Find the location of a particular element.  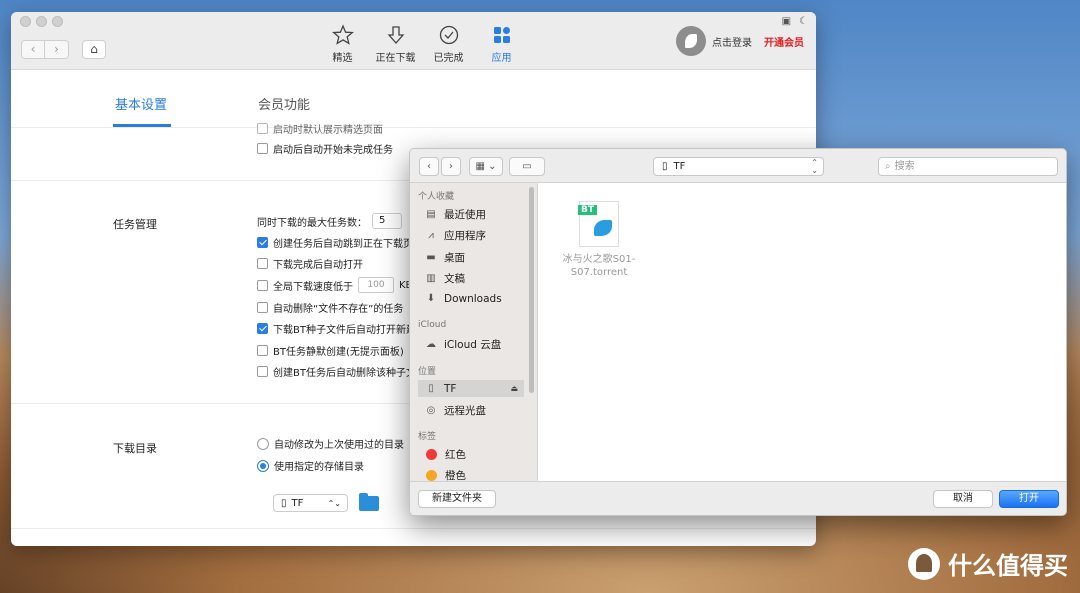

toolbar-apps: 应用 is located at coordinates (501, 44).